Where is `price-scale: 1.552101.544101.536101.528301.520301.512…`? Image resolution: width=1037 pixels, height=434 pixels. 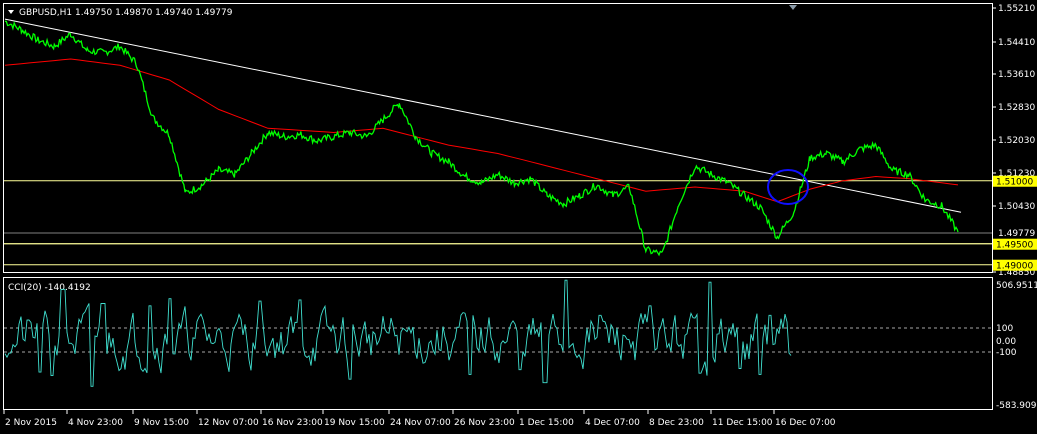
price-scale: 1.552101.544101.536101.528301.520301.512… is located at coordinates (1013, 141).